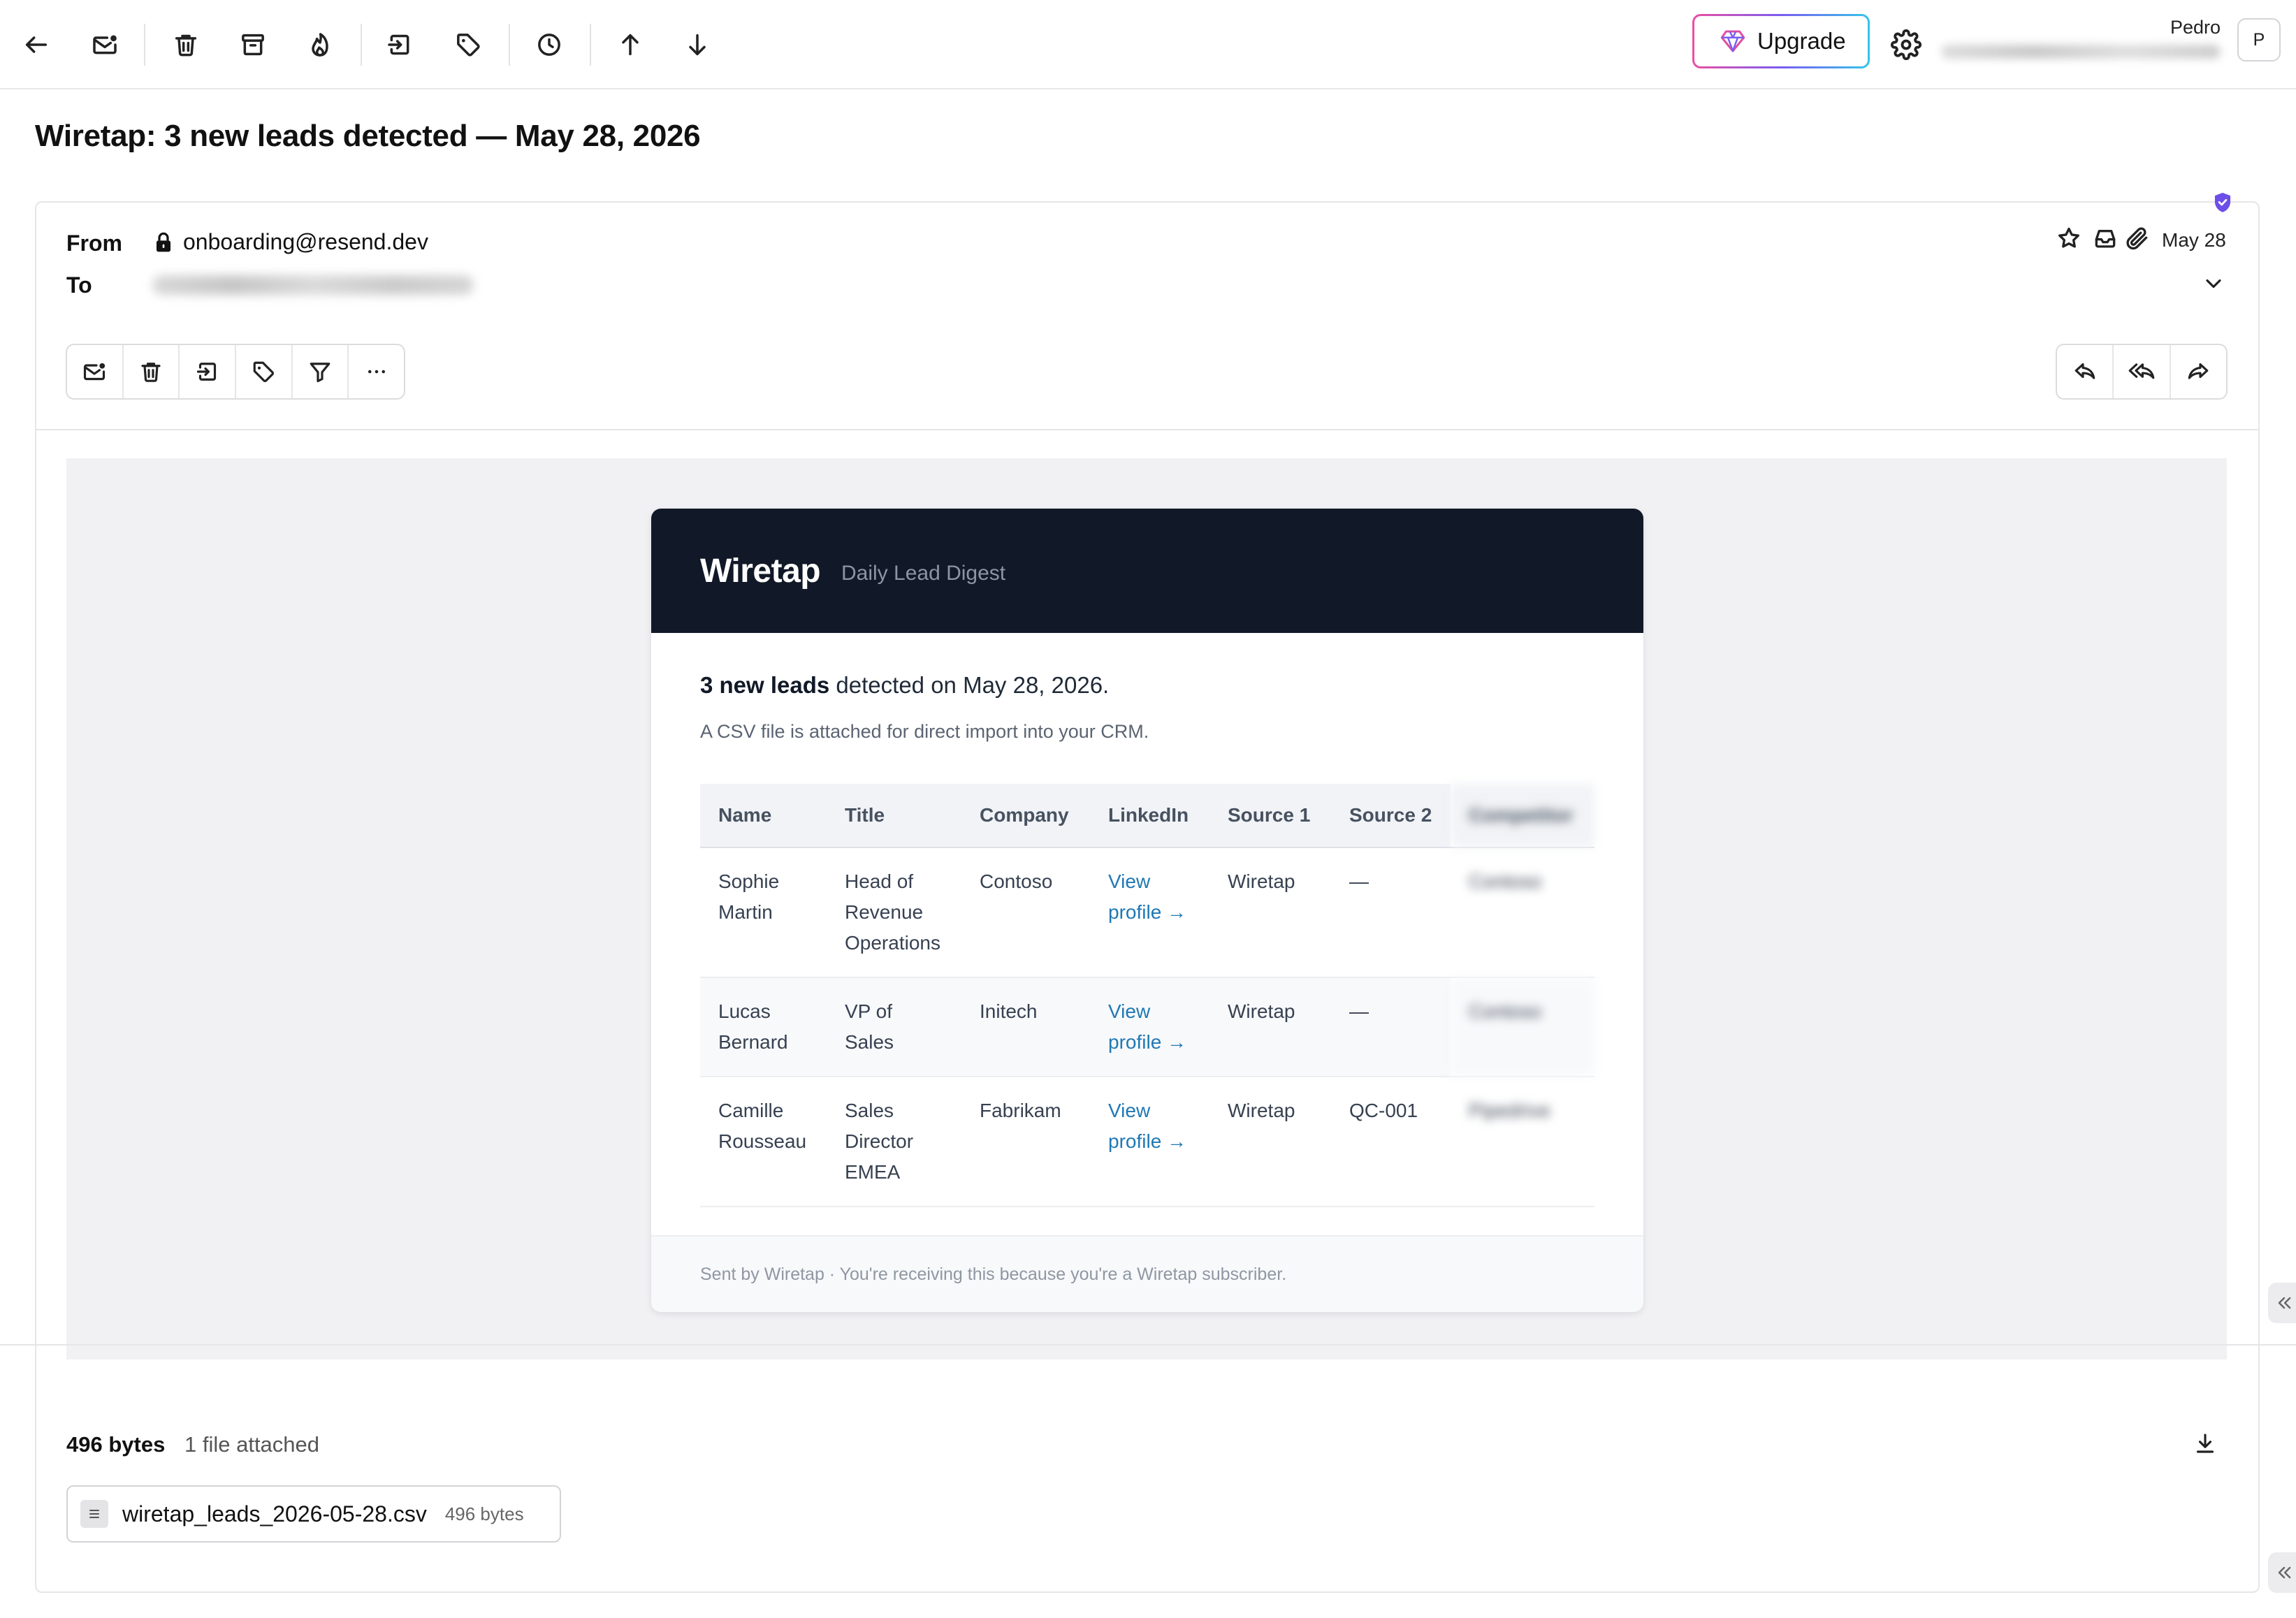  What do you see at coordinates (894, 1027) in the screenshot?
I see `lead-title: VP of Sales` at bounding box center [894, 1027].